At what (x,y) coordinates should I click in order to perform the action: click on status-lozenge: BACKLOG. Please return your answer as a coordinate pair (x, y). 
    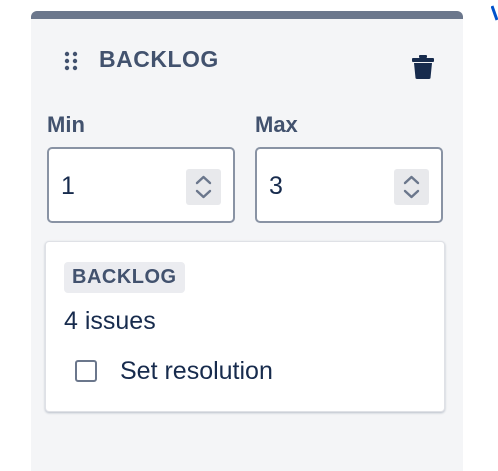
    Looking at the image, I should click on (124, 277).